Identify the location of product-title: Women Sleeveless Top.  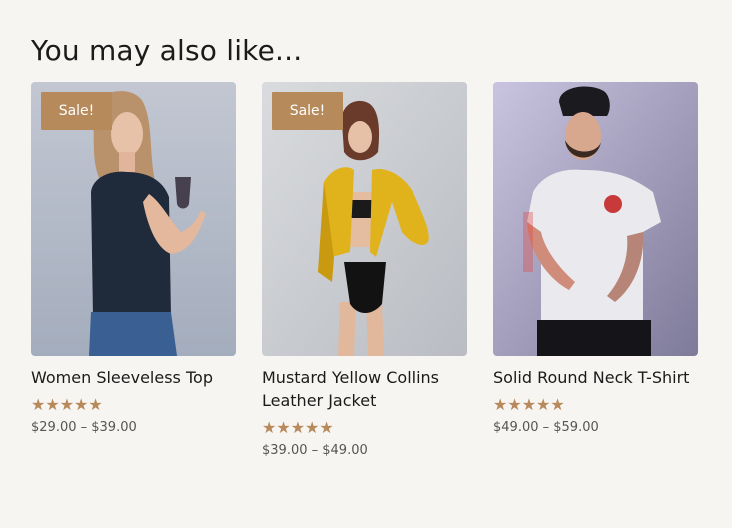
(133, 377).